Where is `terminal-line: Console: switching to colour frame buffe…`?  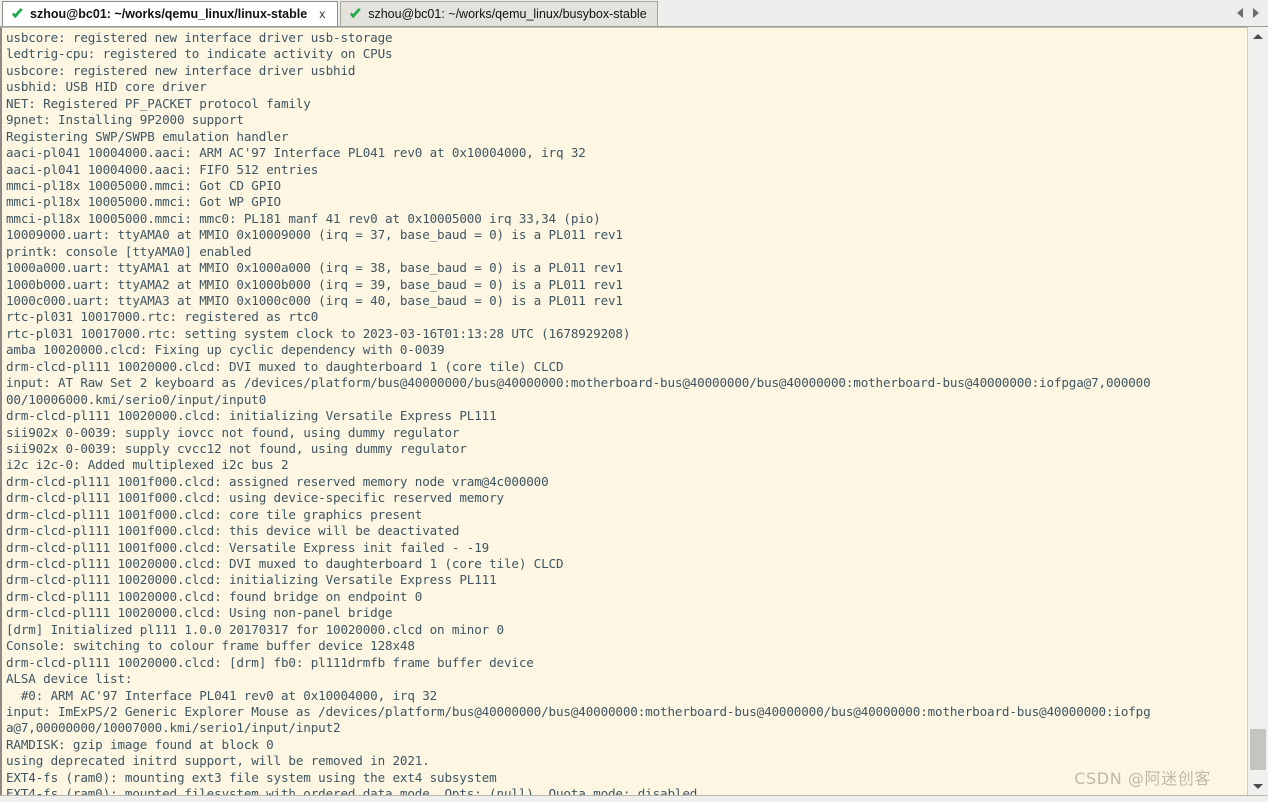
terminal-line: Console: switching to colour frame buffe… is located at coordinates (210, 646).